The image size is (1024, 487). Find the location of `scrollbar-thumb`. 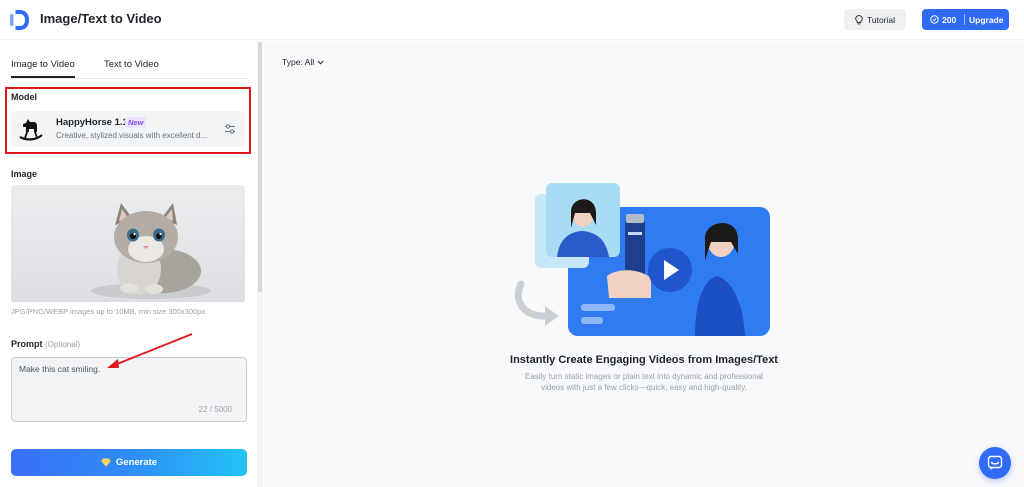

scrollbar-thumb is located at coordinates (260, 167).